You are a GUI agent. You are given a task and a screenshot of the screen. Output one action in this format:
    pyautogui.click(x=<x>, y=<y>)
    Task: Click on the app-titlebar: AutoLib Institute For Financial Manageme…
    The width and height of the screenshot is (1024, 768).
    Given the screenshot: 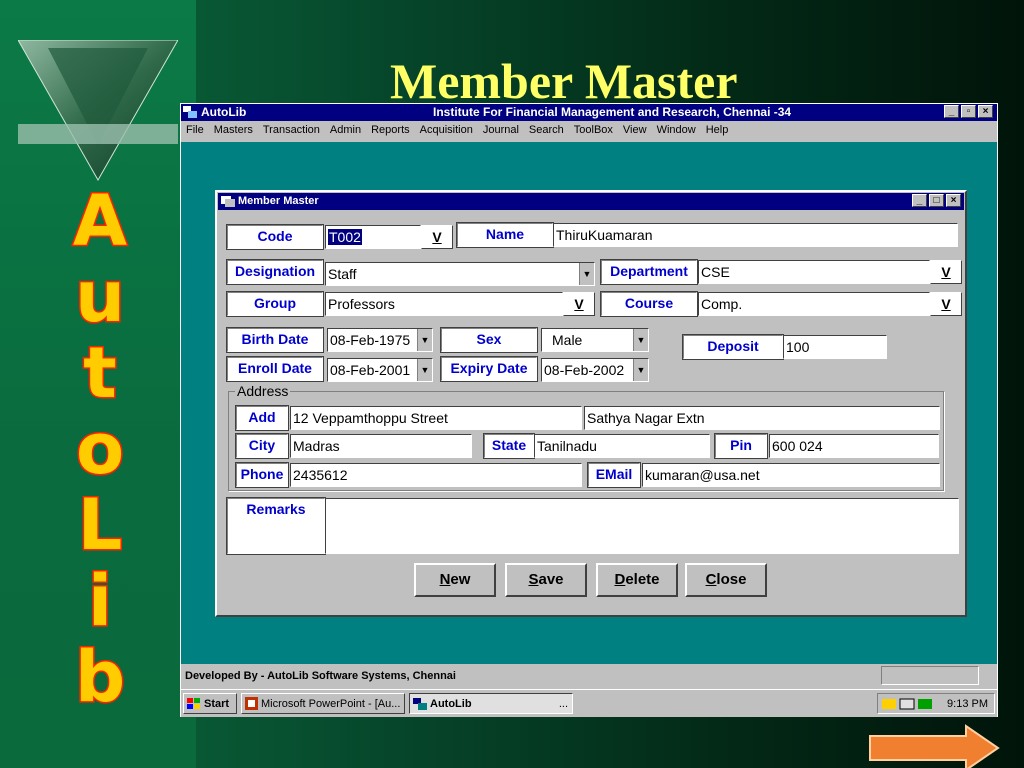 What is the action you would take?
    pyautogui.click(x=589, y=112)
    